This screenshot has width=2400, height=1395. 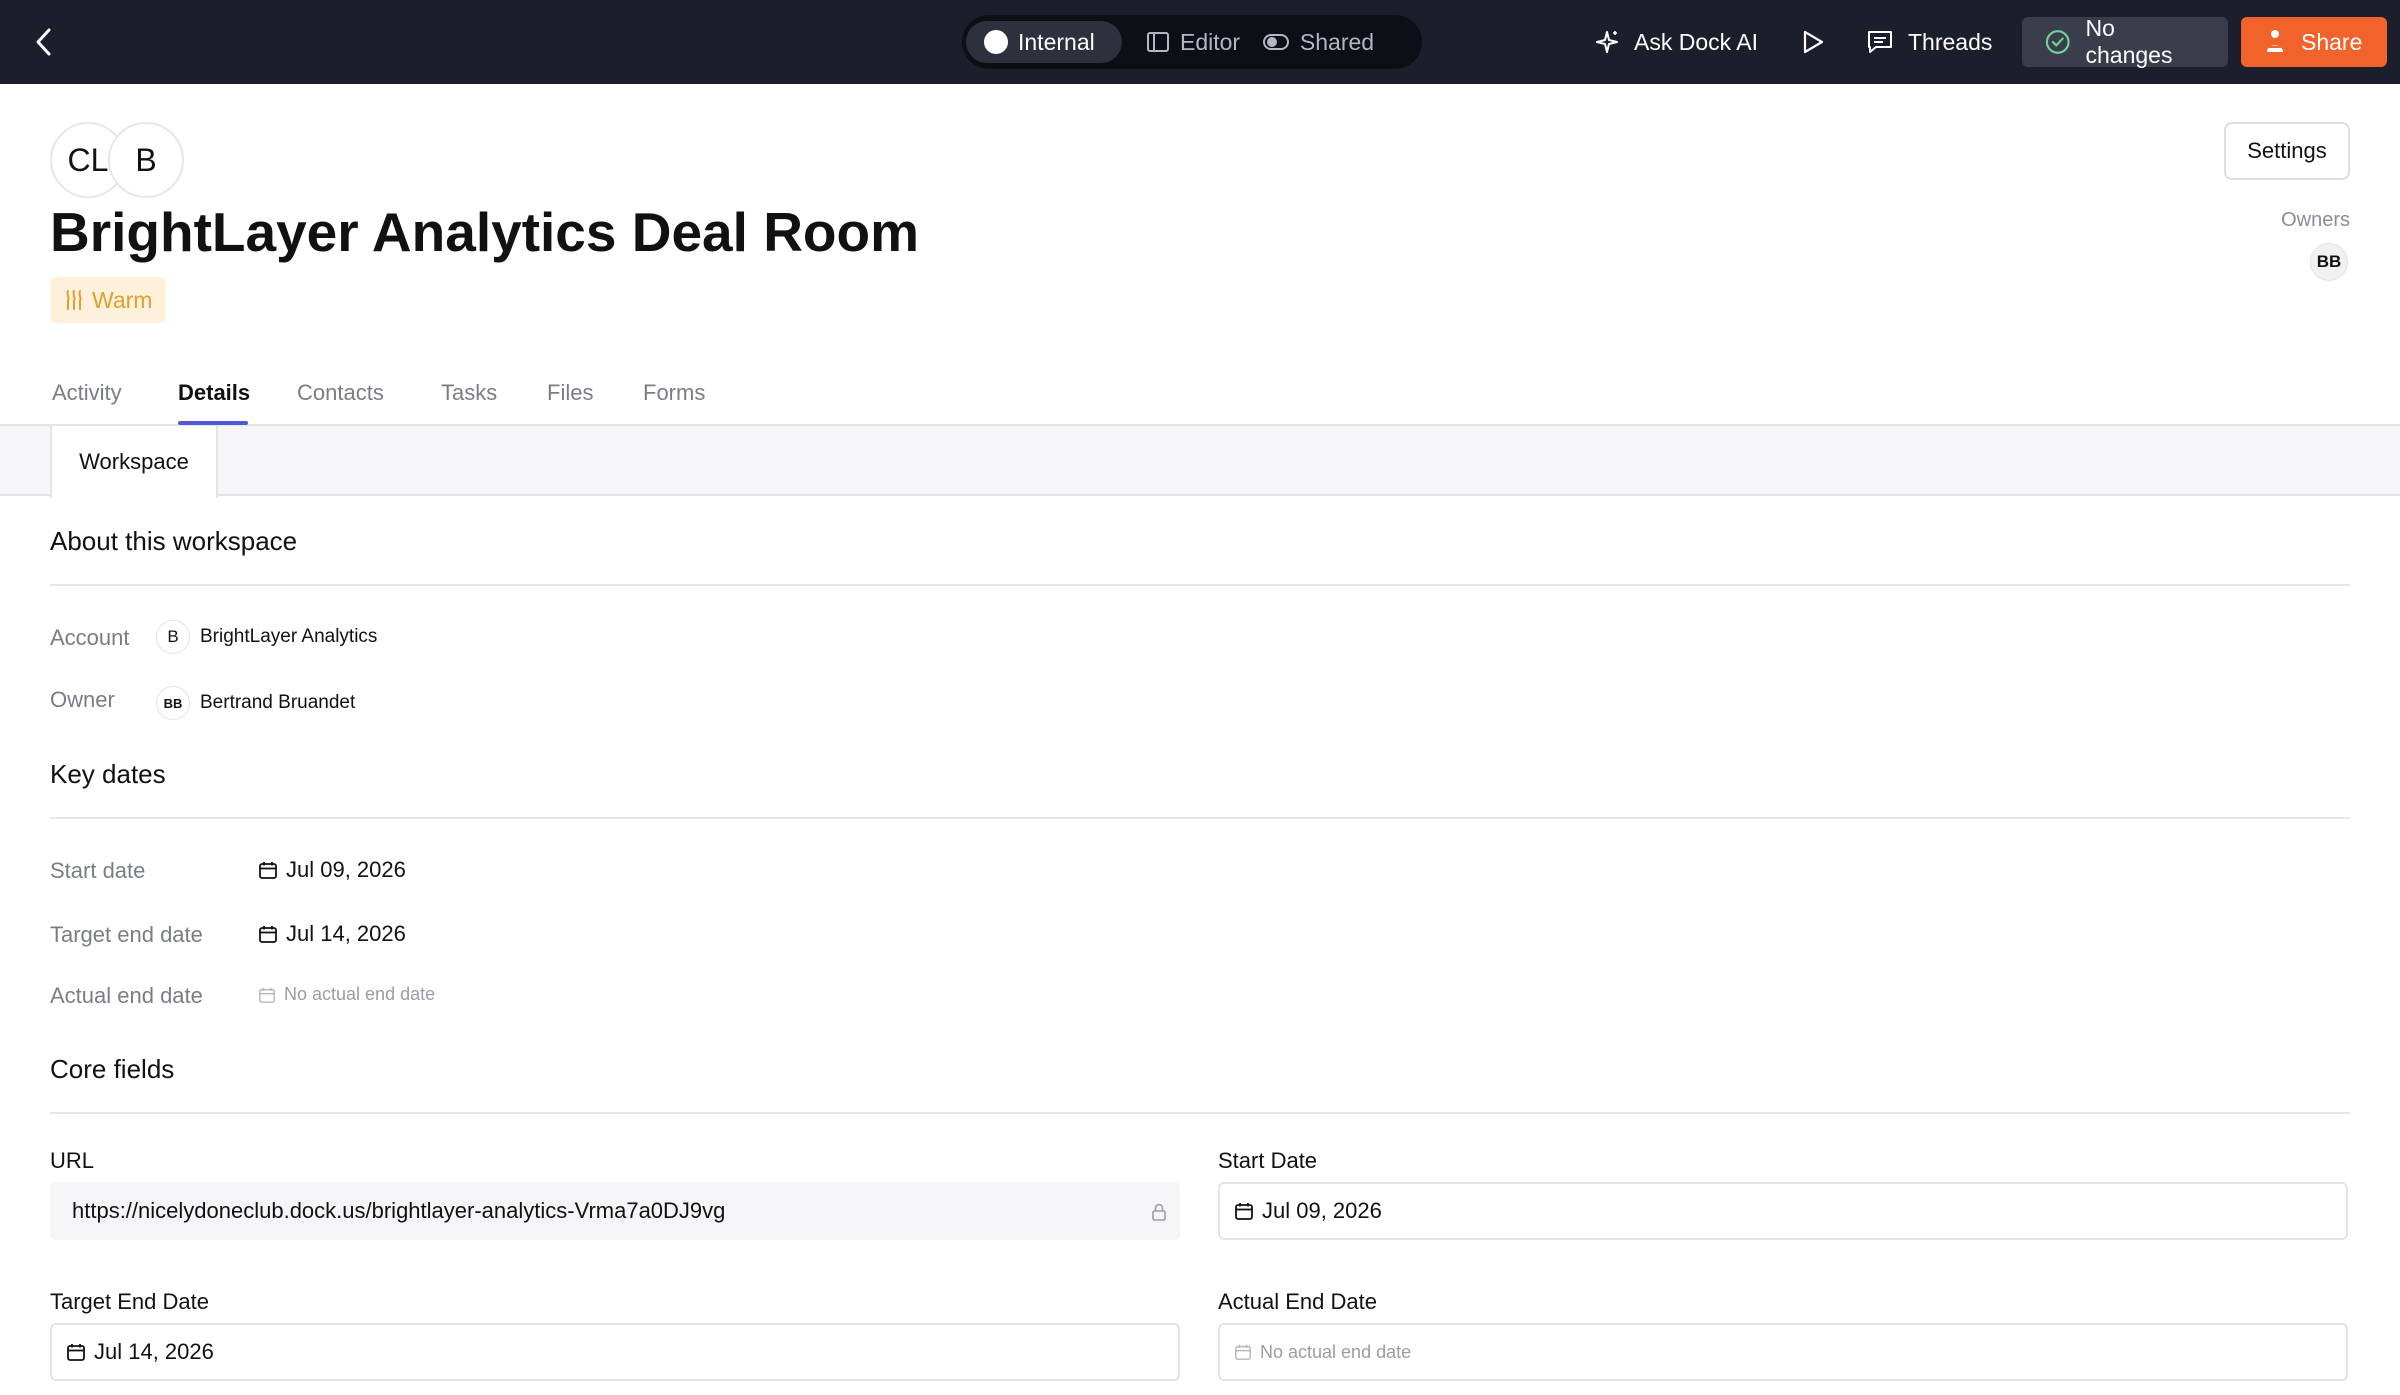 What do you see at coordinates (1158, 42) in the screenshot?
I see `panel-icon` at bounding box center [1158, 42].